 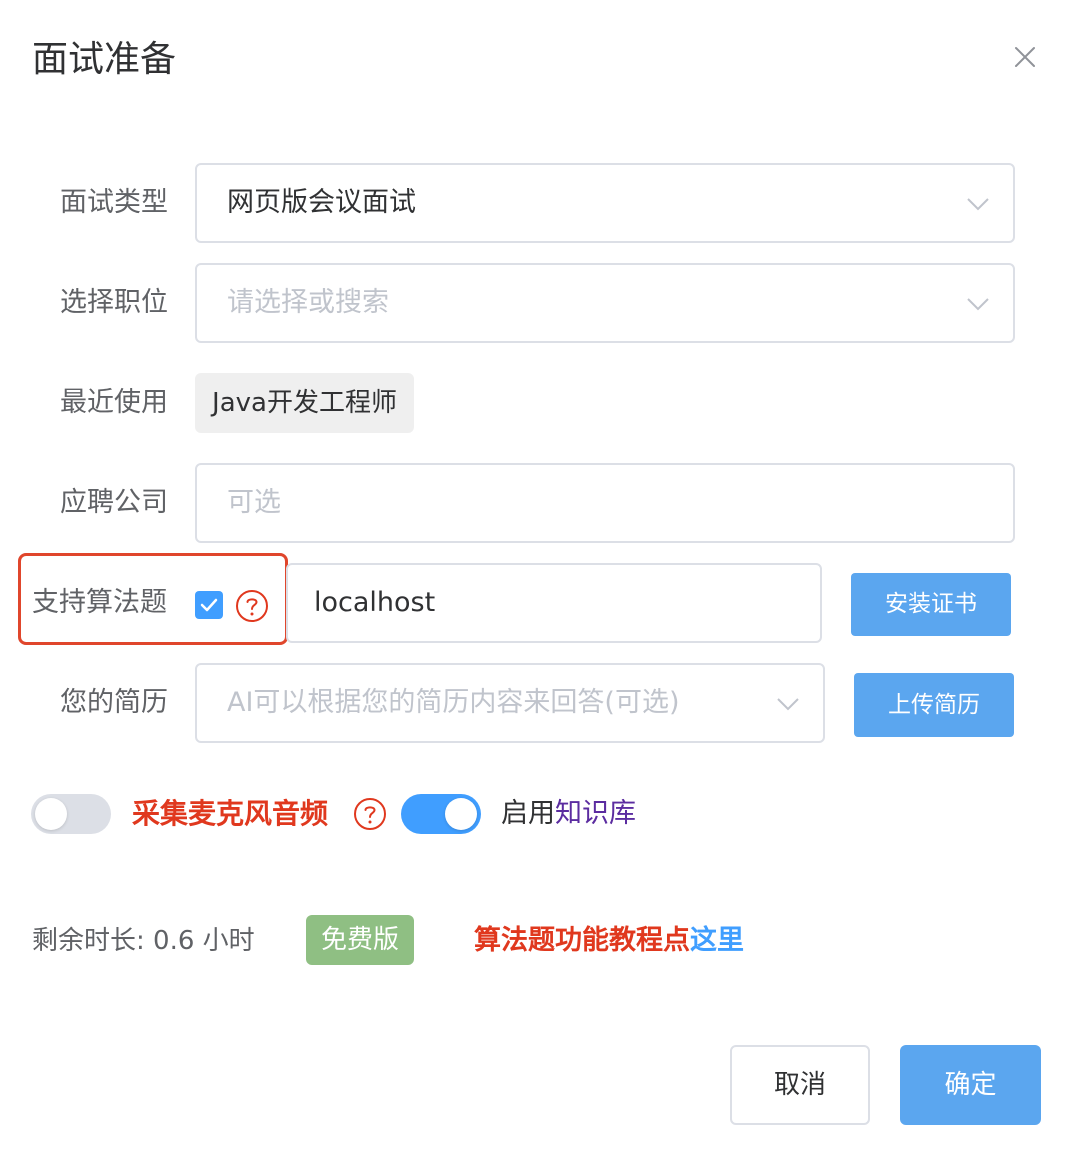 What do you see at coordinates (605, 303) in the screenshot?
I see `position-select: 请选择或搜索` at bounding box center [605, 303].